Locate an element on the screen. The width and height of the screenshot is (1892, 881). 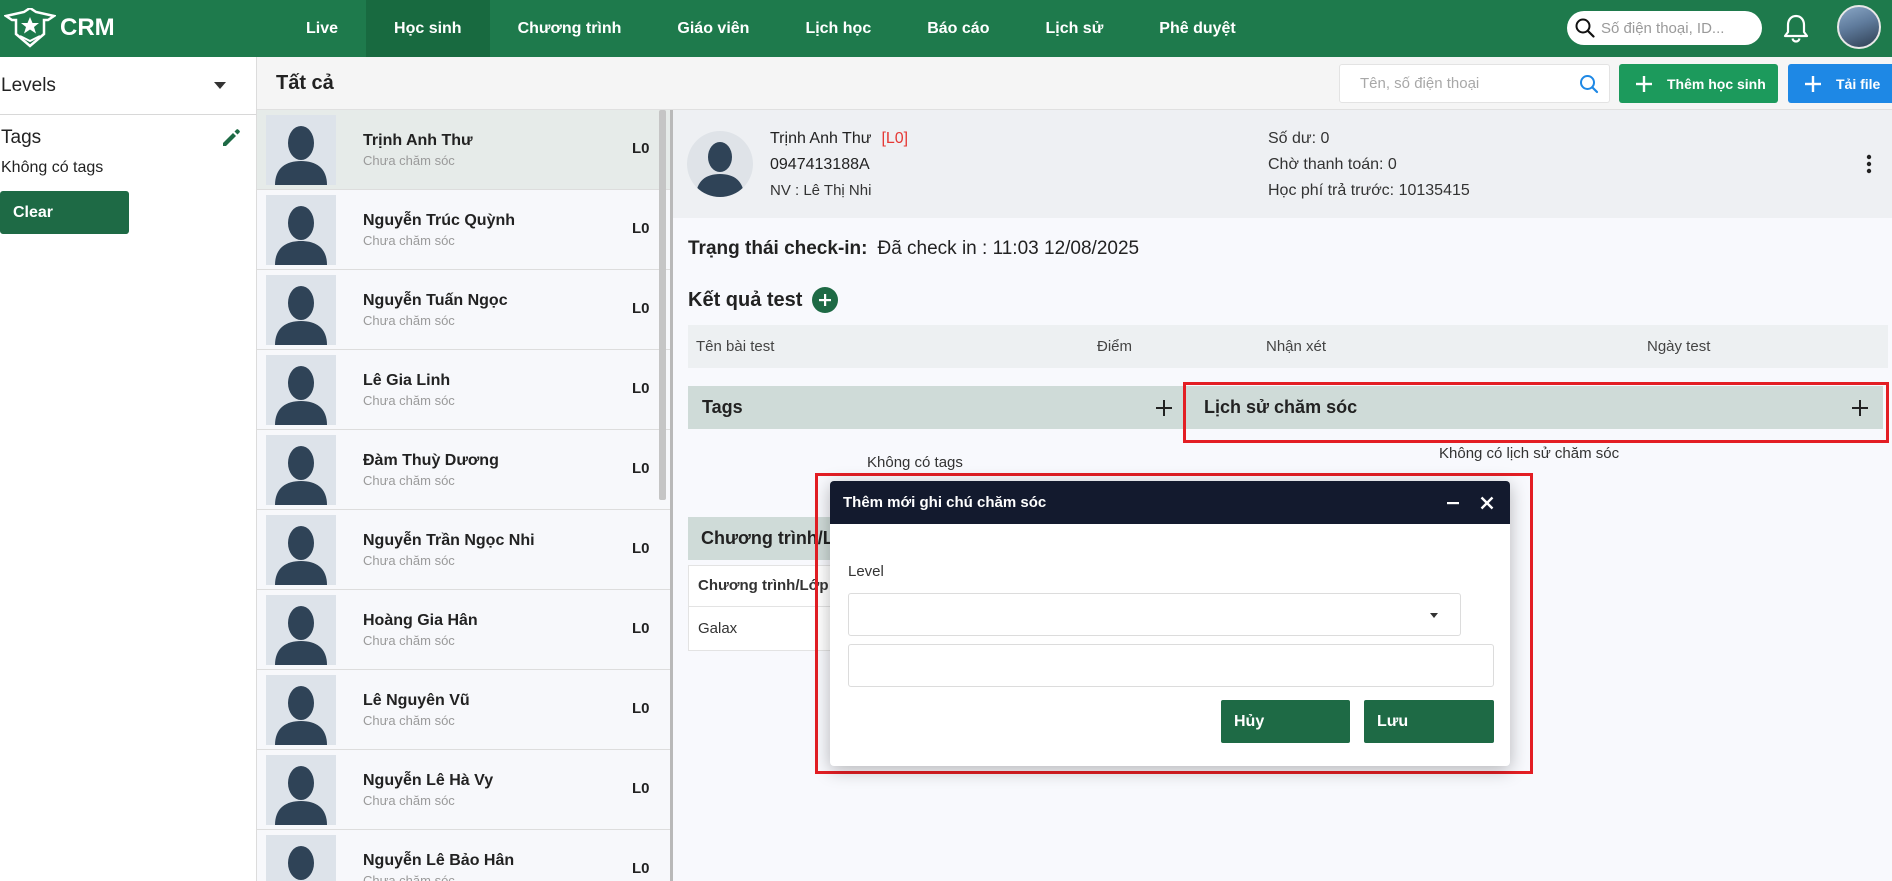
global-search is located at coordinates (1664, 28).